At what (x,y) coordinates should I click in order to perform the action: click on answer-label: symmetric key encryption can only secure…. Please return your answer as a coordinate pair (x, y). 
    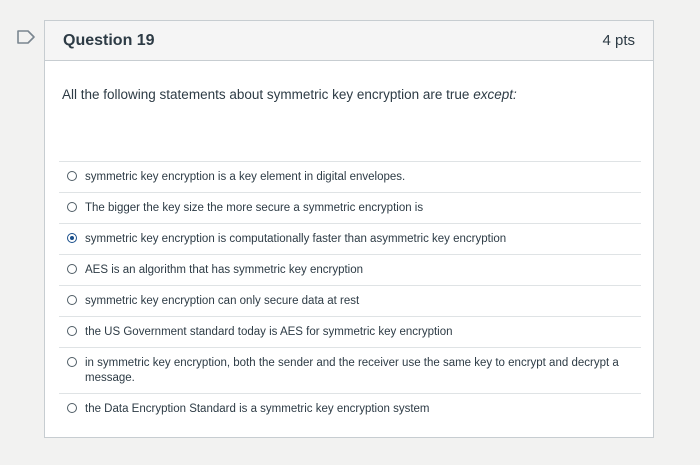
    Looking at the image, I should click on (222, 301).